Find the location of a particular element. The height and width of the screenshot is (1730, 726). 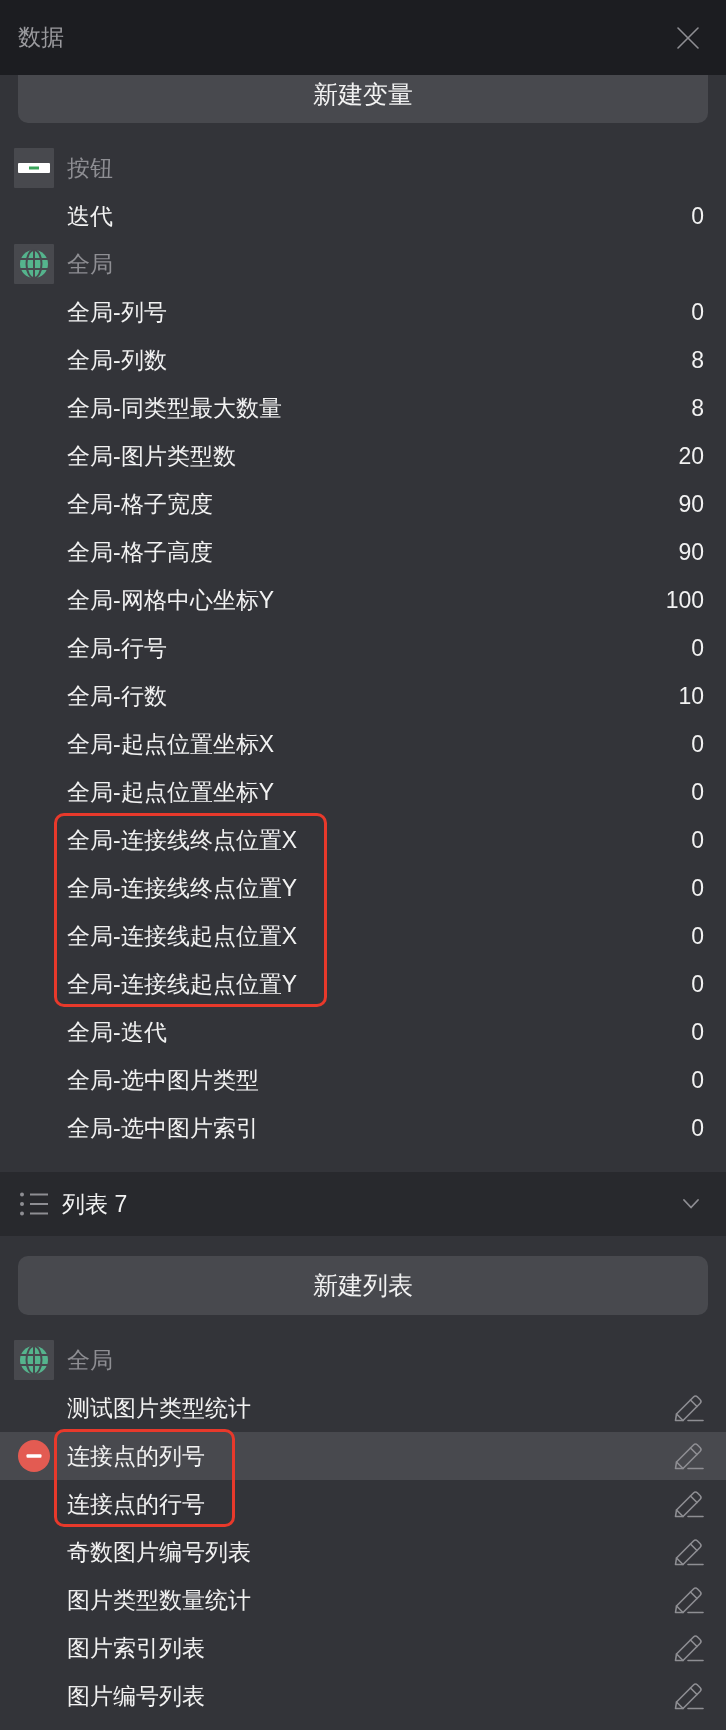

close-icon is located at coordinates (688, 37).